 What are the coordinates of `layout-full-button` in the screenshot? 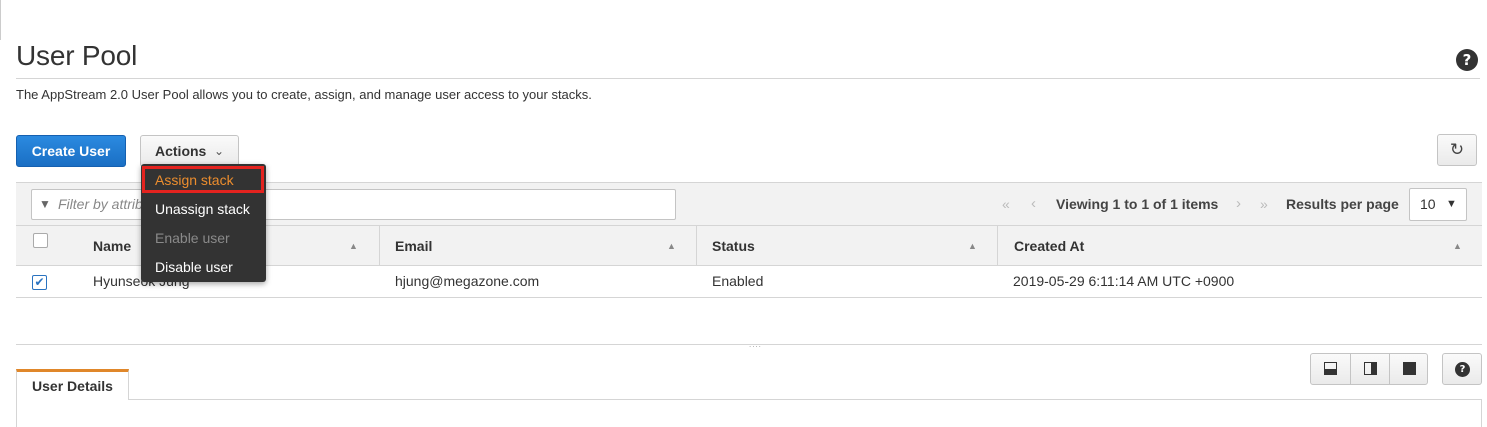 It's located at (1408, 369).